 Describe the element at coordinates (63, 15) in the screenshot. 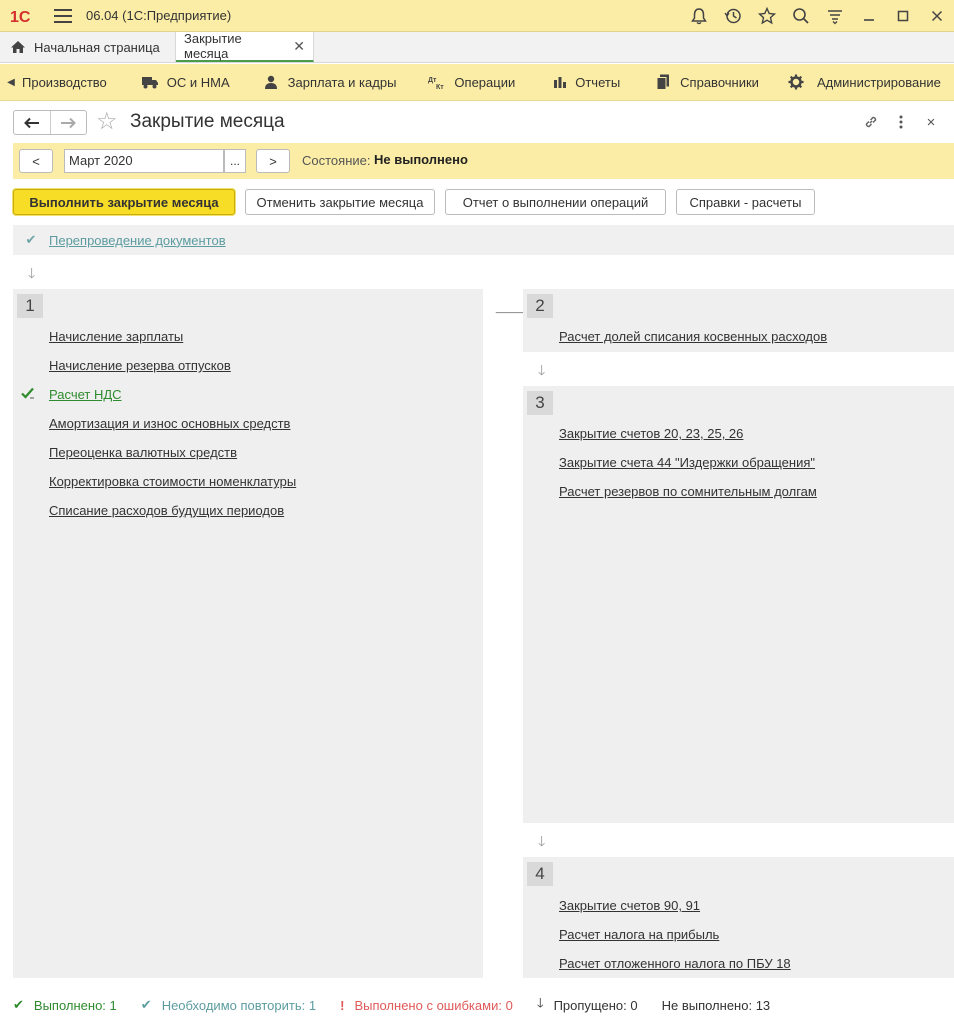

I see `main-menu-icon` at that location.